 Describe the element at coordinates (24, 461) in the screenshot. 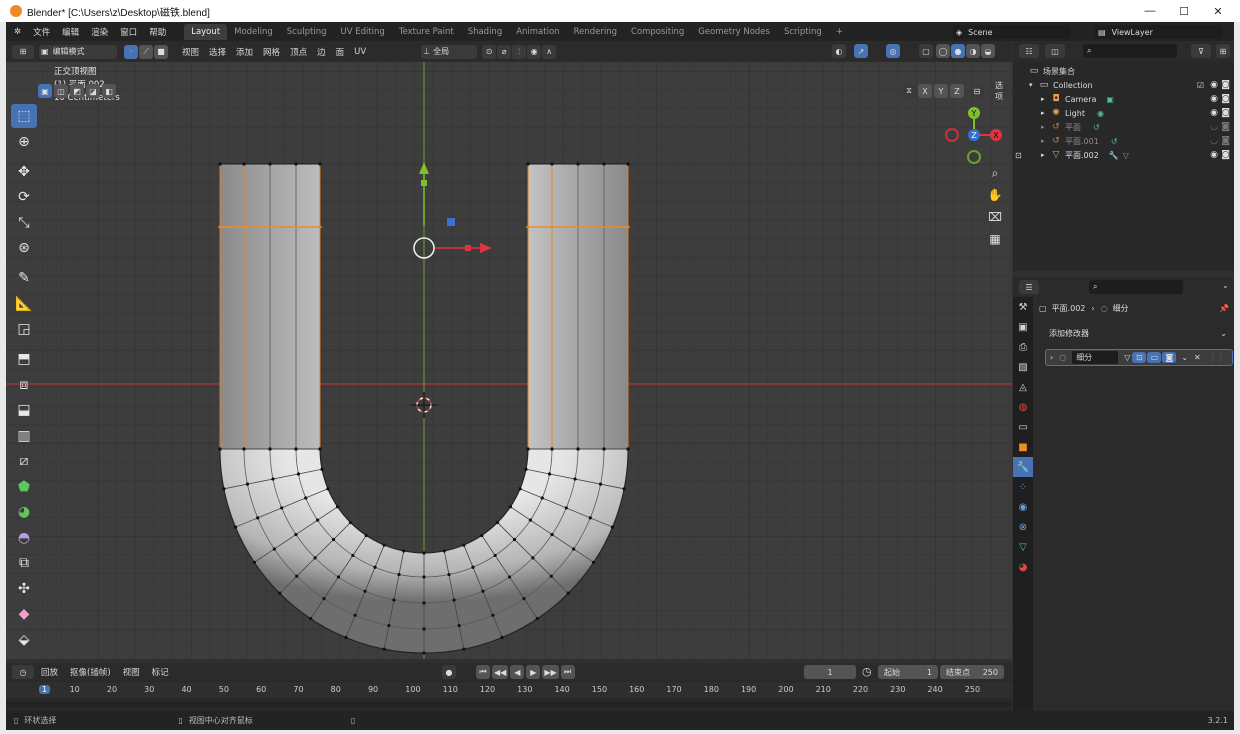

I see `knife-tool-icon: ⧄` at that location.